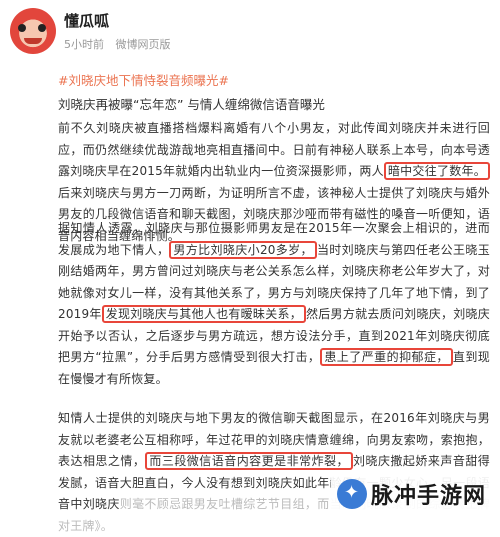  I want to click on post-meta: 5小时前 微博网页版, so click(121, 44).